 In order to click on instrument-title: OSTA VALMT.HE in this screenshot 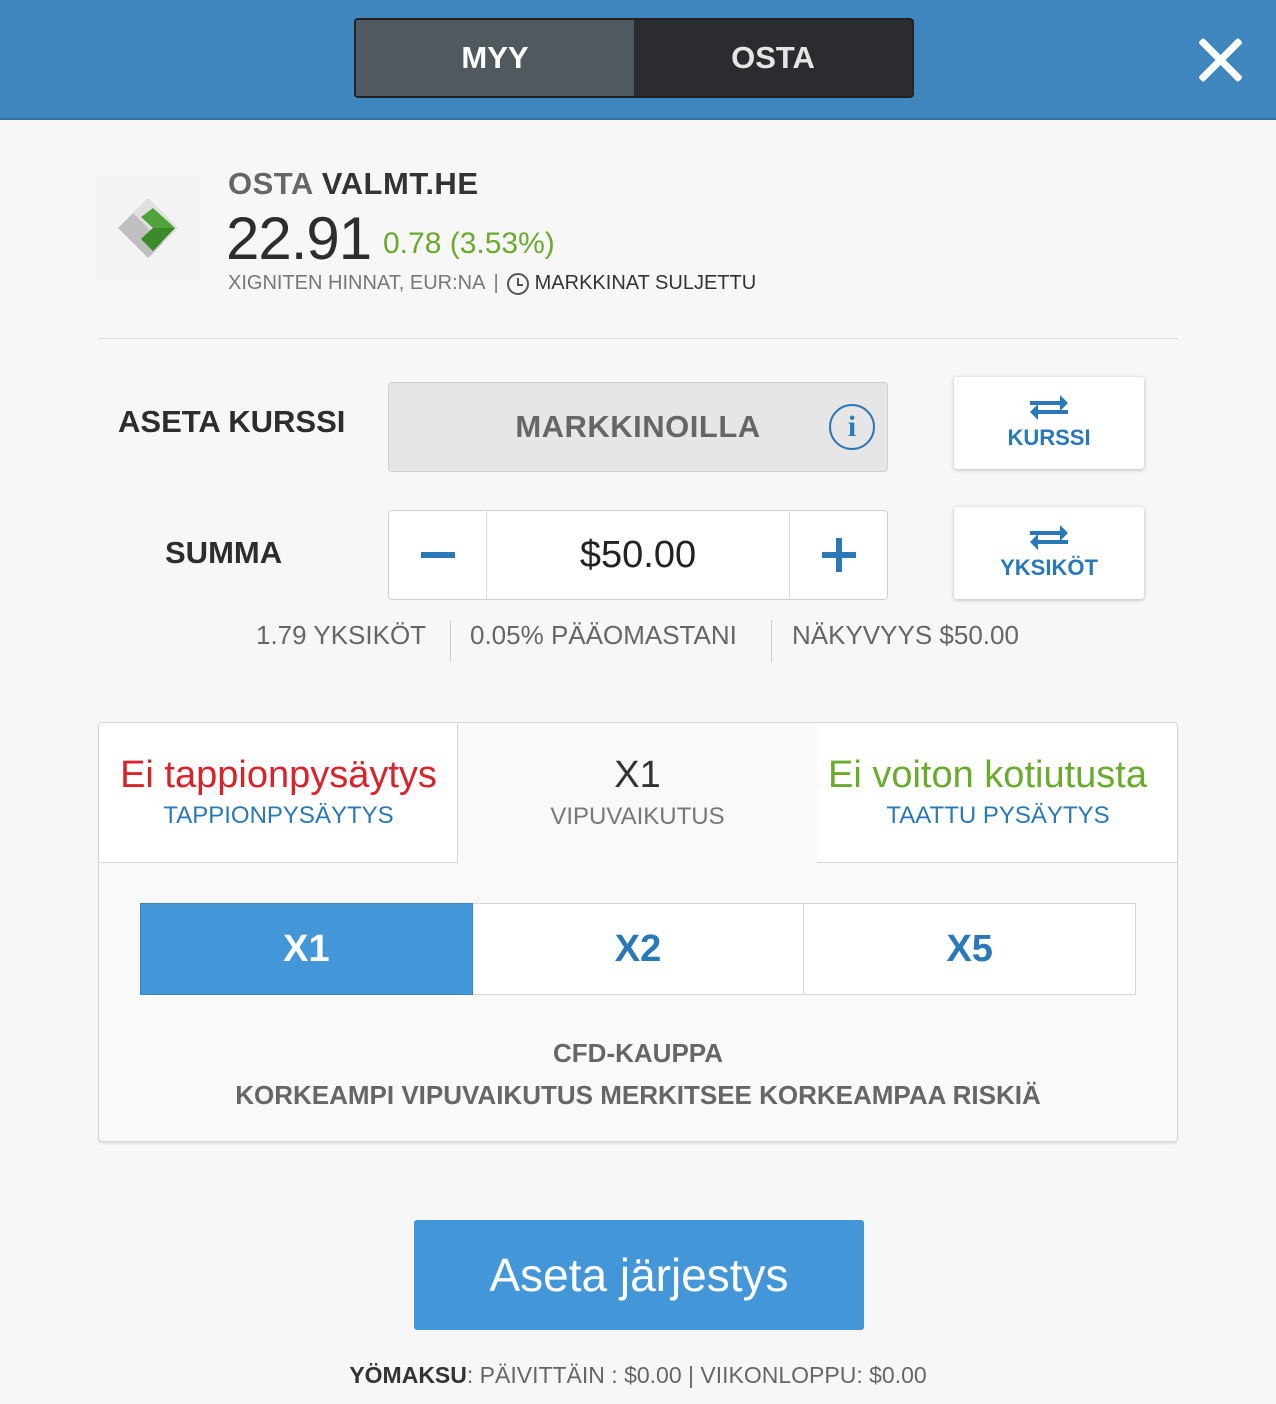, I will do `click(353, 184)`.